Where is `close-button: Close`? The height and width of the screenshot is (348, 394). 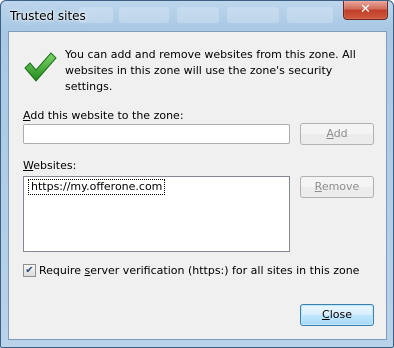 close-button: Close is located at coordinates (337, 315).